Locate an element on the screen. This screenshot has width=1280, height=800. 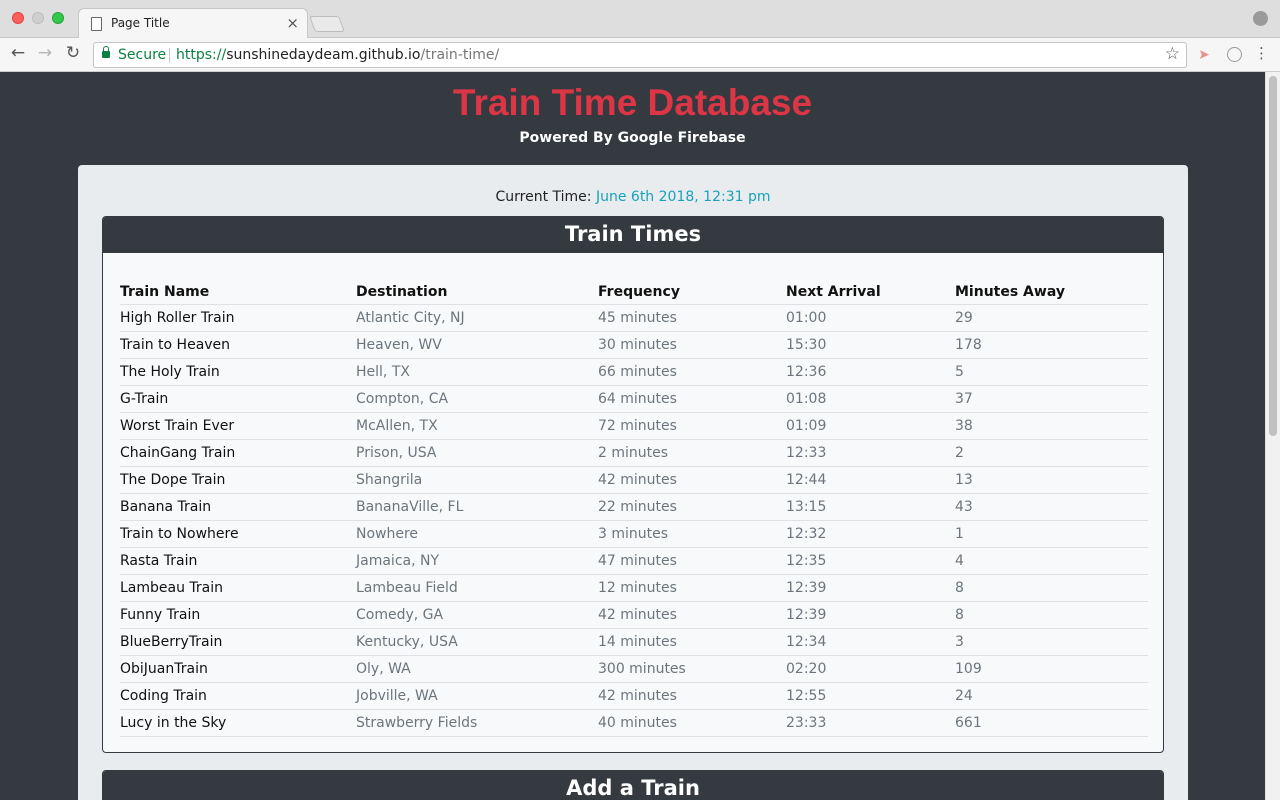
current-time: Current Time: June 6th 2018, 12:31 pm is located at coordinates (633, 197).